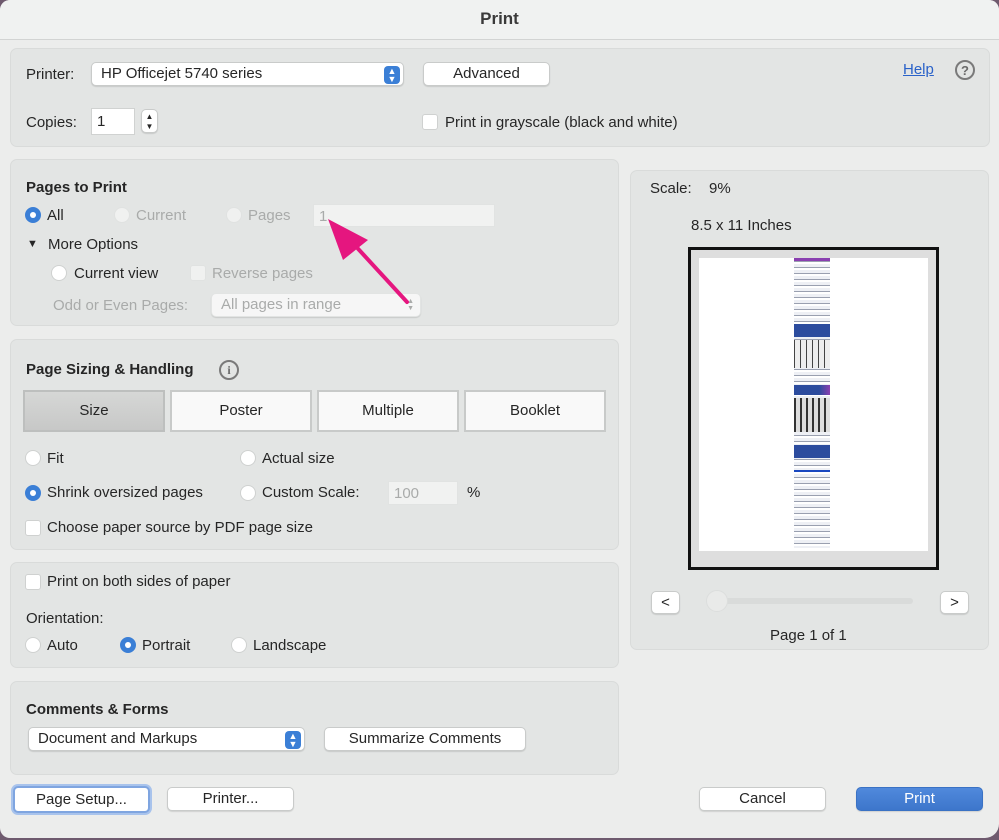 This screenshot has width=999, height=840. Describe the element at coordinates (113, 121) in the screenshot. I see `copies-input: 1` at that location.